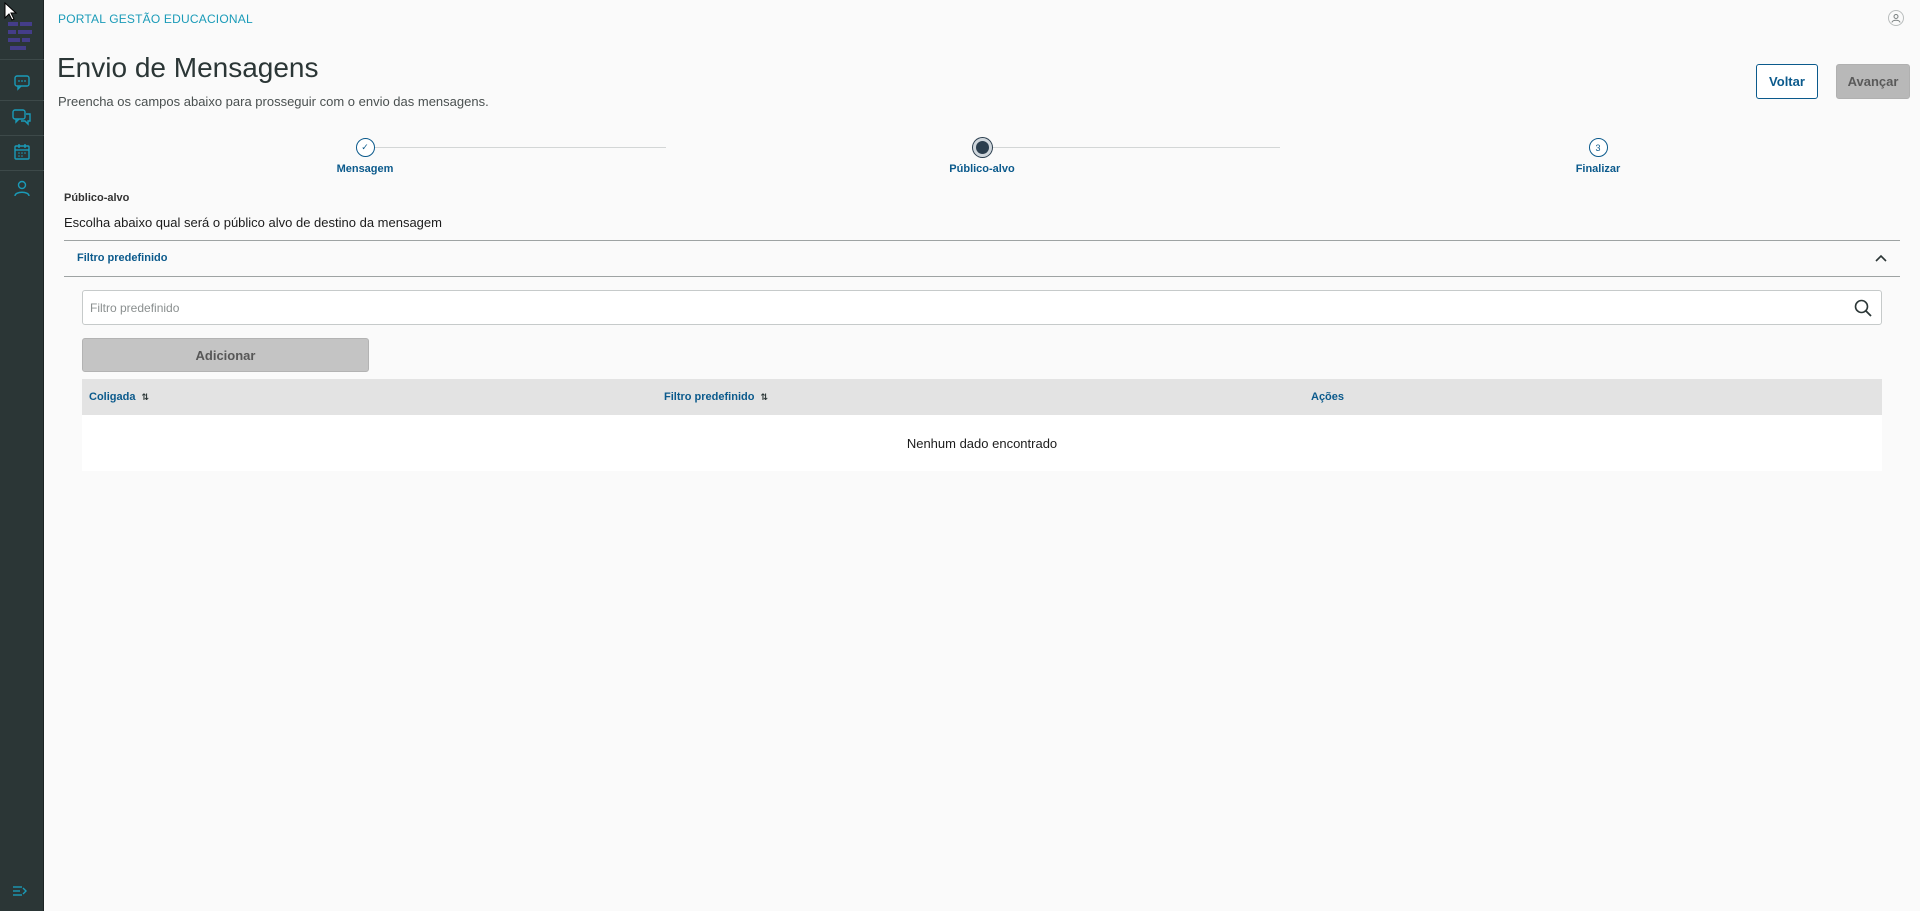 The width and height of the screenshot is (1920, 911). I want to click on sidebar-item-conversations, so click(22, 117).